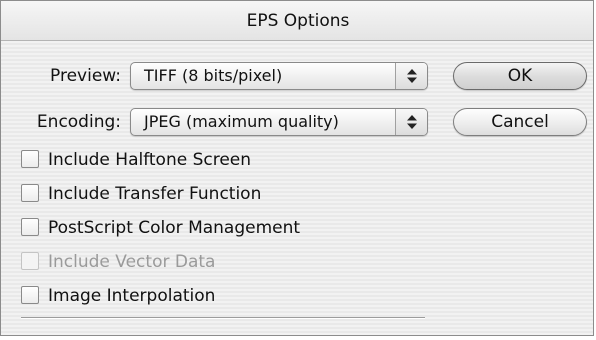 This screenshot has width=596, height=340. I want to click on option-label: Include Halftone Screen, so click(150, 160).